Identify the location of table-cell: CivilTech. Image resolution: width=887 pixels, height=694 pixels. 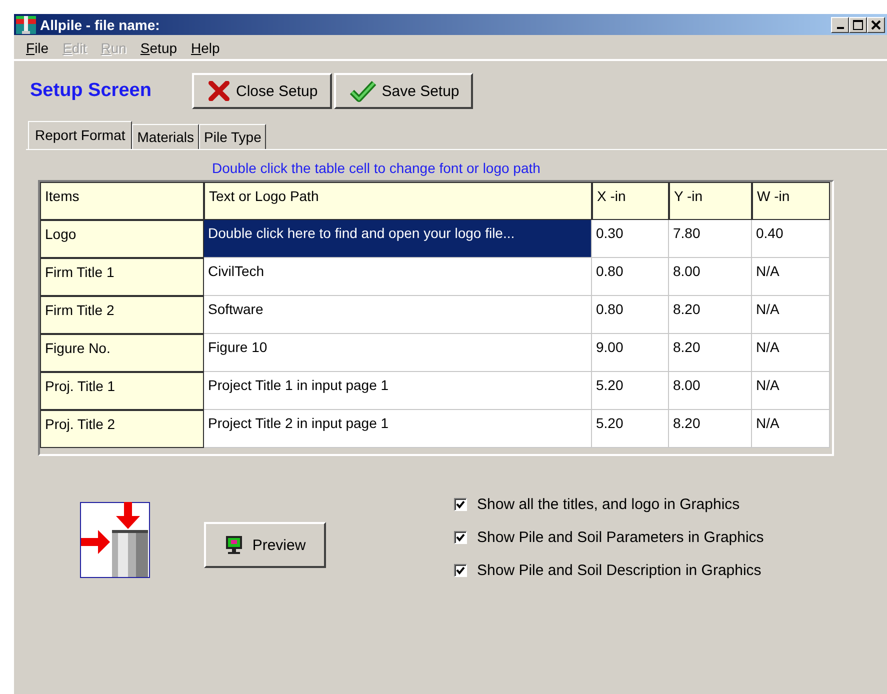
(398, 277).